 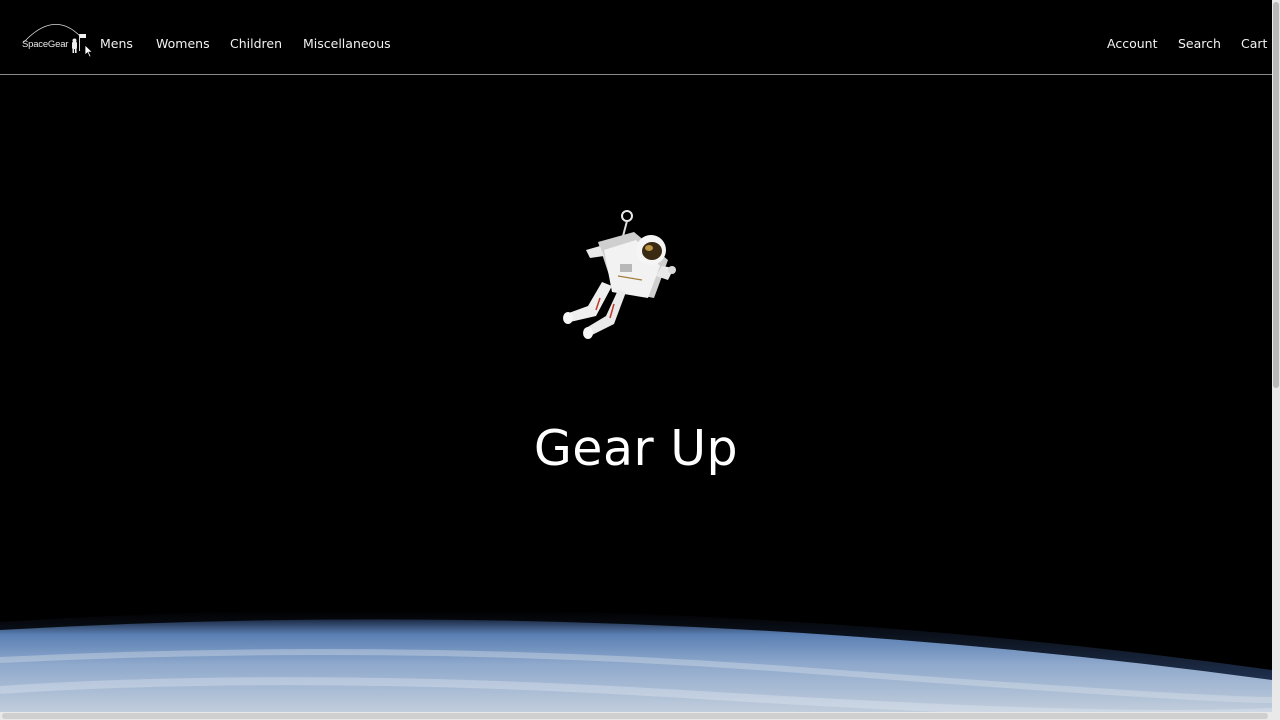 I want to click on horizontal-scrollbar-thumb, so click(x=635, y=716).